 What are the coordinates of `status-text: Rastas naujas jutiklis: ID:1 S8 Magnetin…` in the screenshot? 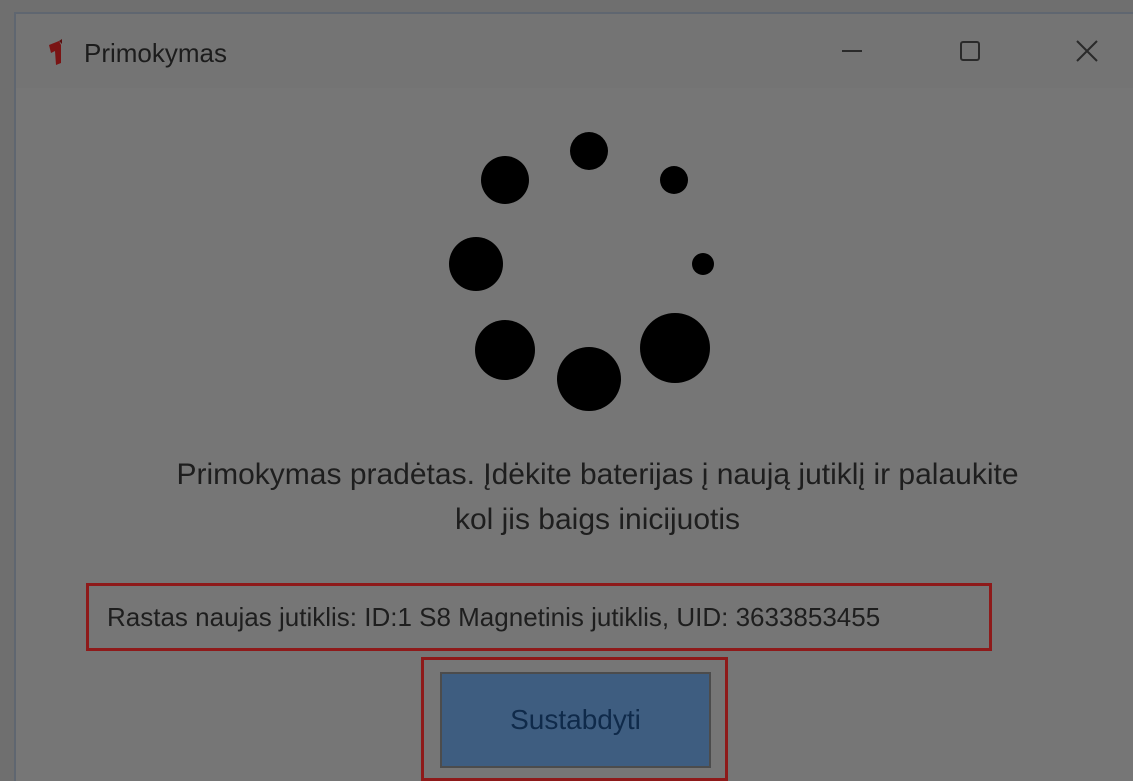 It's located at (494, 616).